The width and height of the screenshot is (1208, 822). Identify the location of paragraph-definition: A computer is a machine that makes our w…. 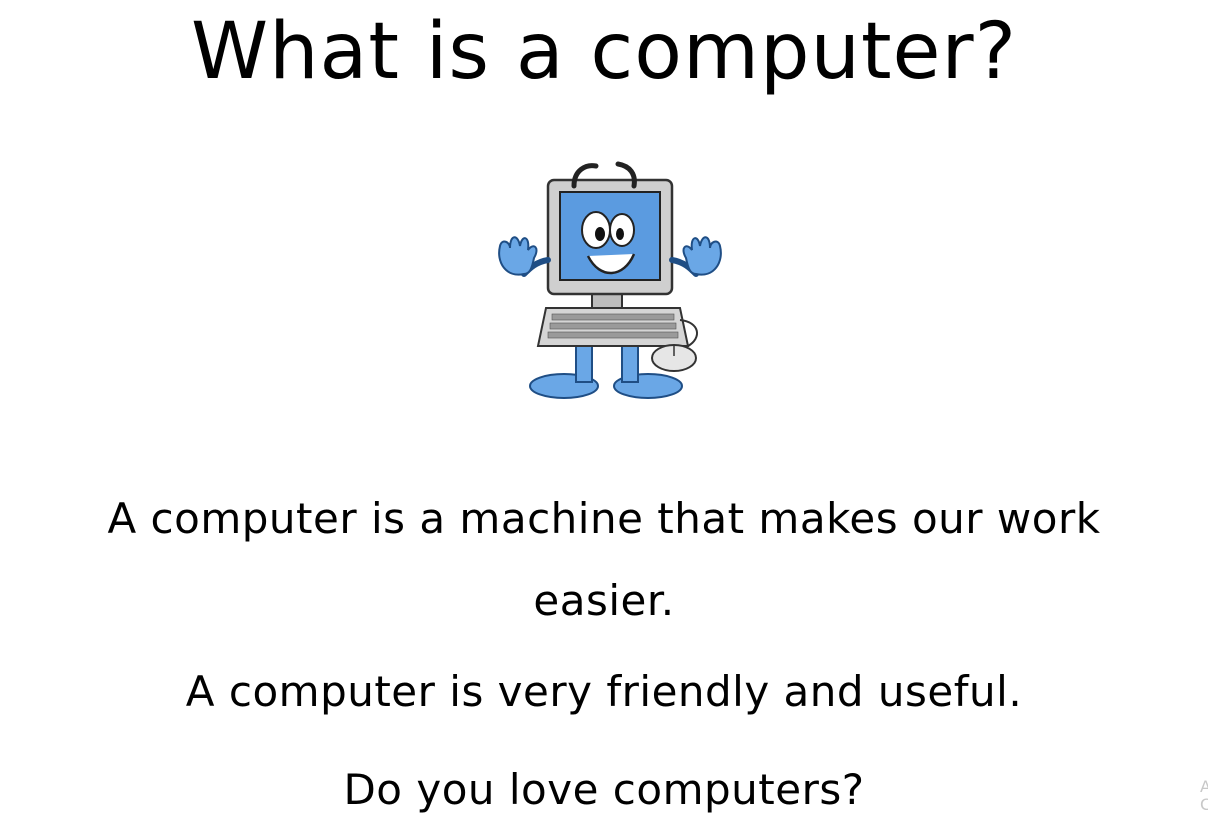
(604, 559).